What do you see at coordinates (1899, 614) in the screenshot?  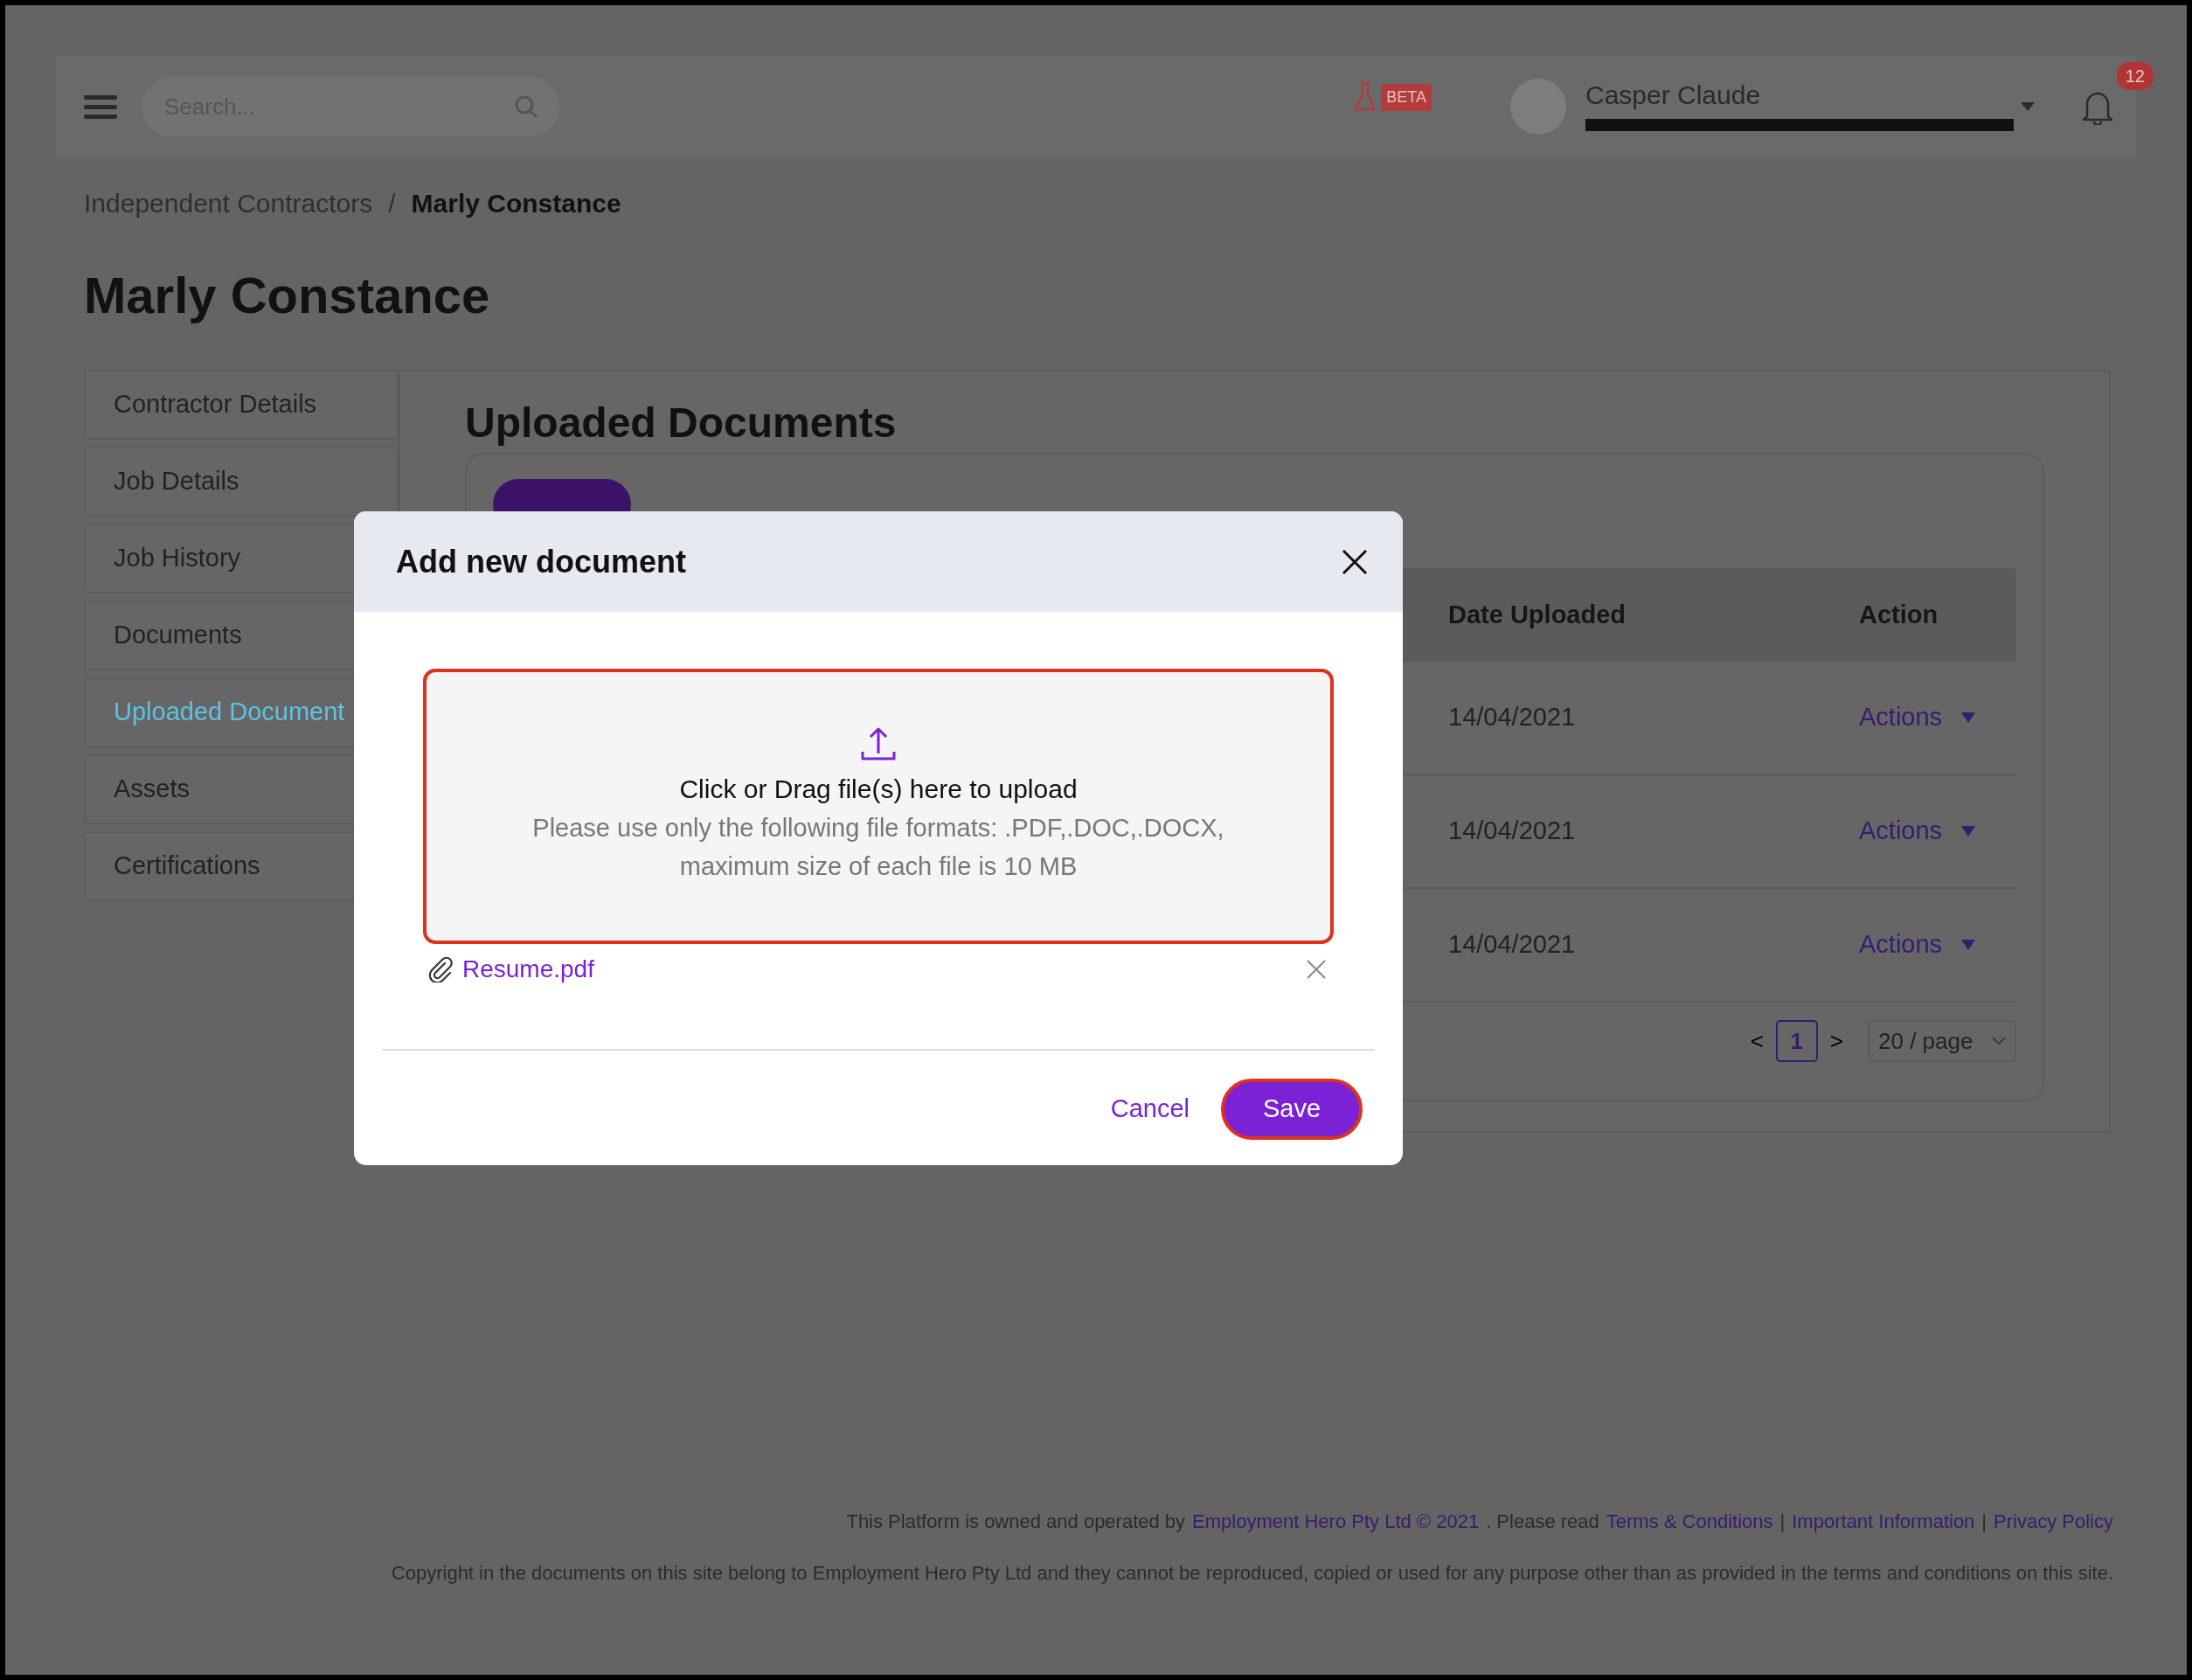 I see `column-header: Action` at bounding box center [1899, 614].